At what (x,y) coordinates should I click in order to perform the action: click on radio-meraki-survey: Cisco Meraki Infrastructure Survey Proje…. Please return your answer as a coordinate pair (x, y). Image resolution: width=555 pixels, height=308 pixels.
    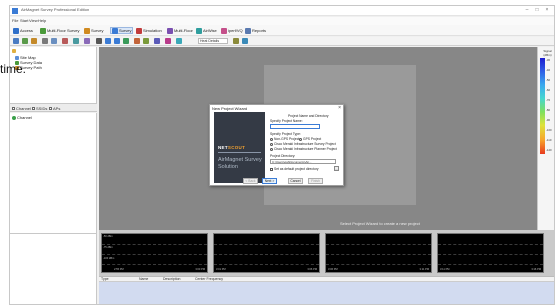
    Looking at the image, I should click on (303, 144).